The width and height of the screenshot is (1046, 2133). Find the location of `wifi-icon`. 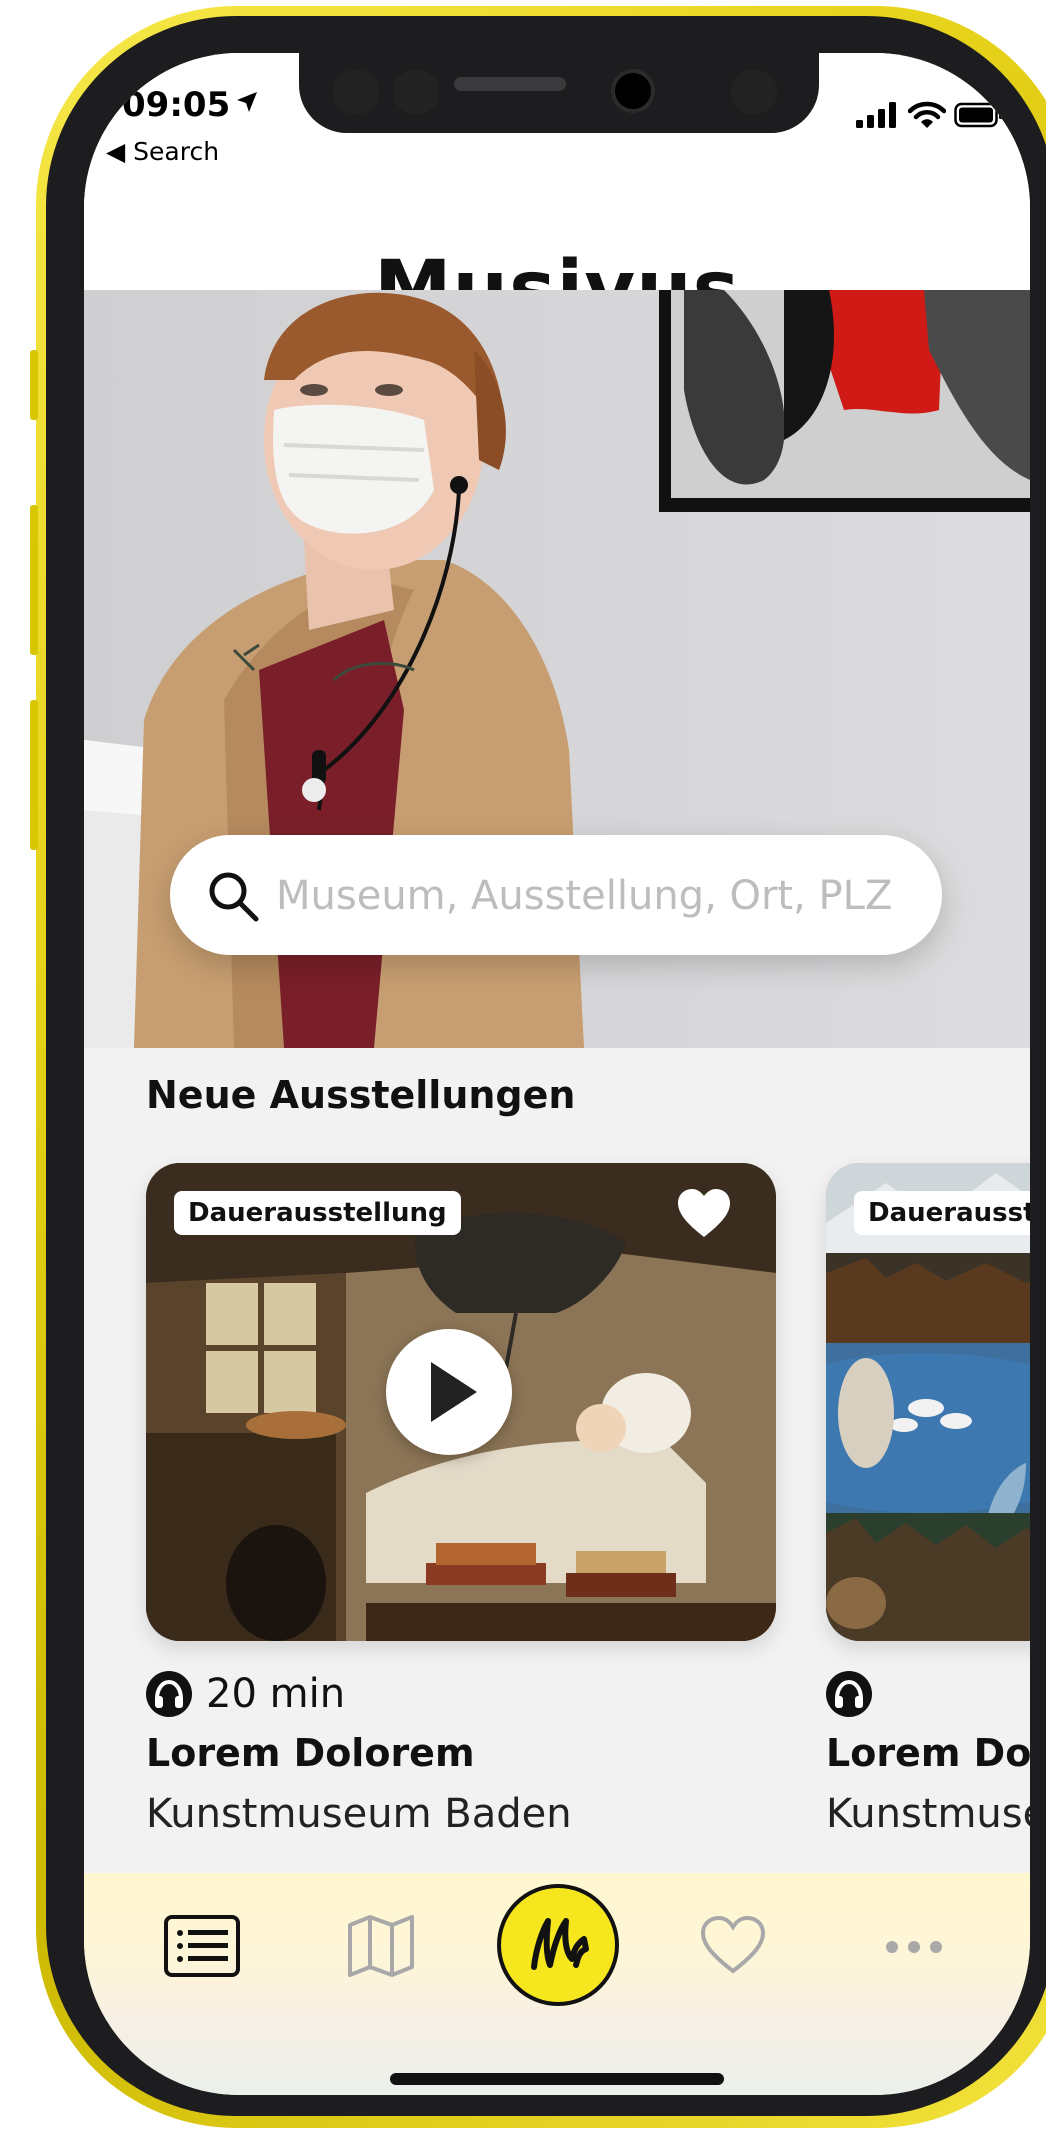

wifi-icon is located at coordinates (927, 114).